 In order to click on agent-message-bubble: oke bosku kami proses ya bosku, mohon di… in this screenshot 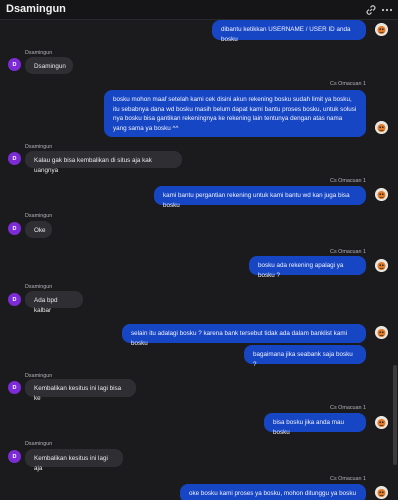, I will do `click(273, 492)`.